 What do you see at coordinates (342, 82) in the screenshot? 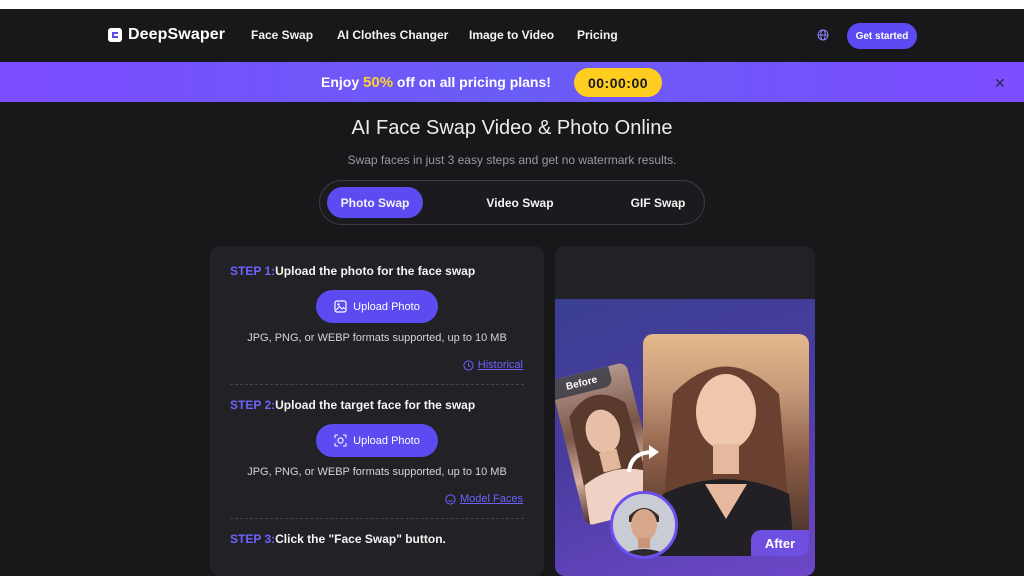
I see `promo-prefix: Enjoy` at bounding box center [342, 82].